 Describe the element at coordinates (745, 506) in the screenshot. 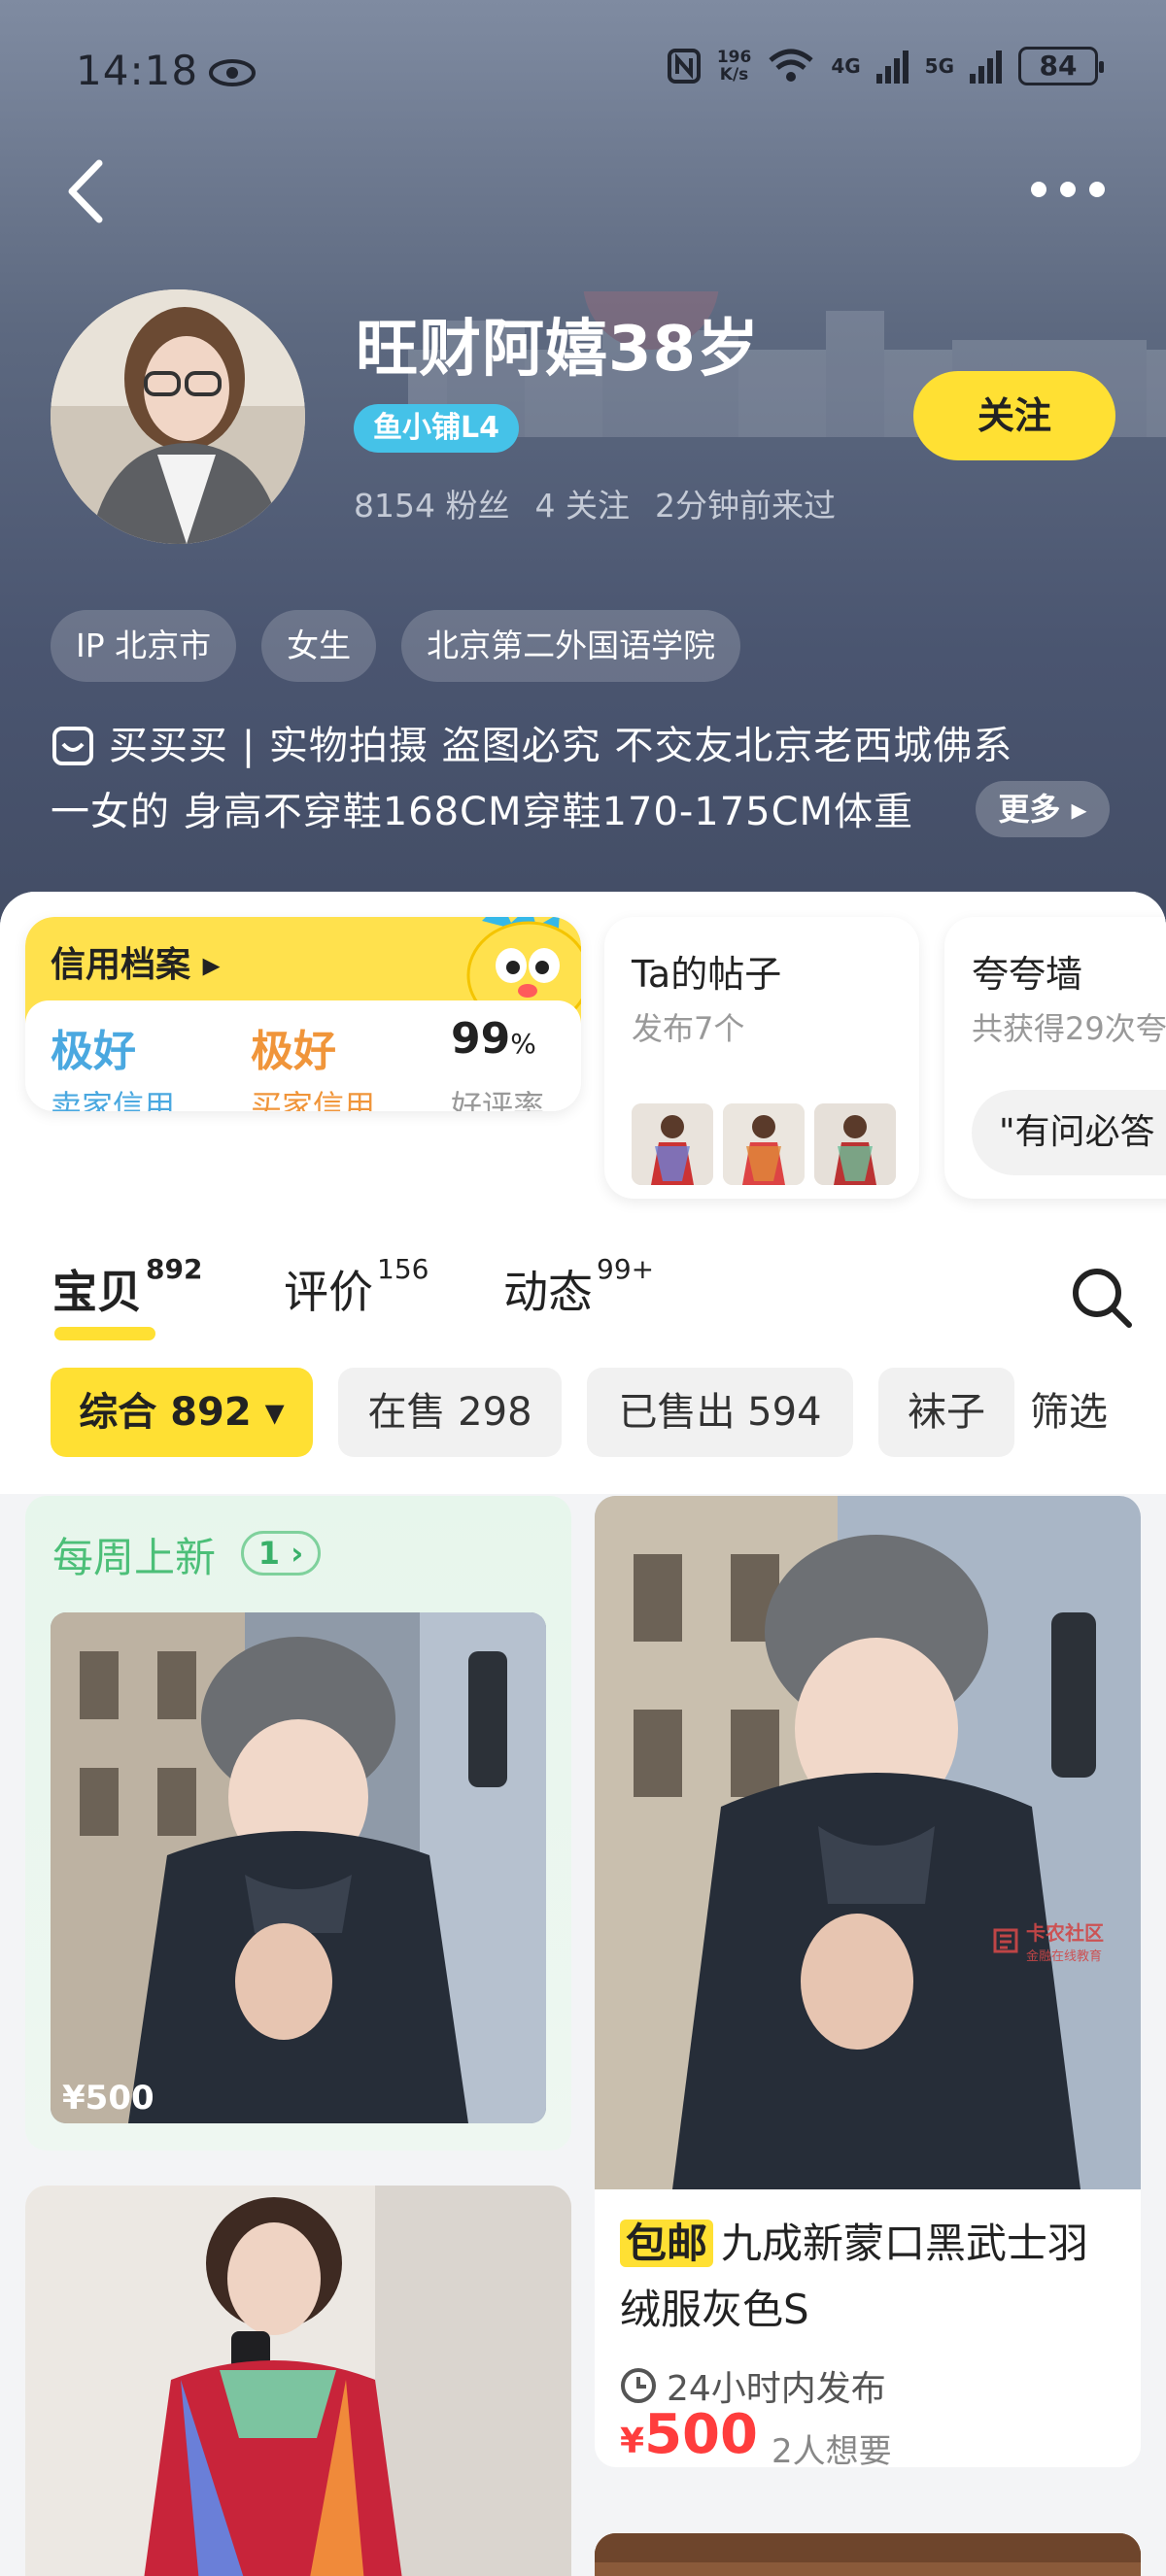

I see `last-visit: 2分钟前来过` at that location.